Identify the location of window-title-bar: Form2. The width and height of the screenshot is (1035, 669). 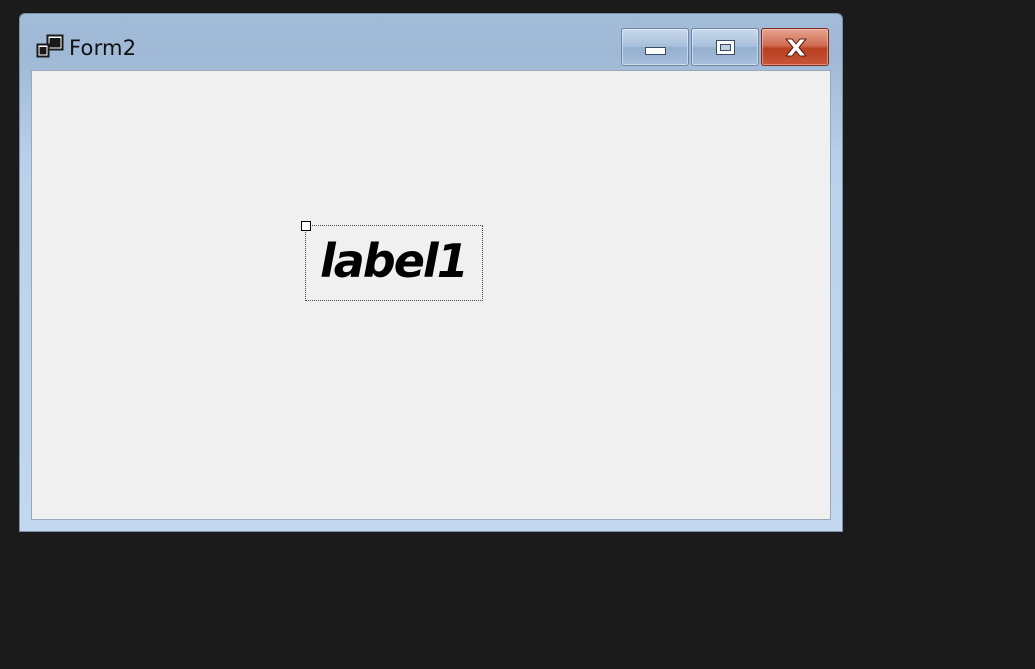
(431, 42).